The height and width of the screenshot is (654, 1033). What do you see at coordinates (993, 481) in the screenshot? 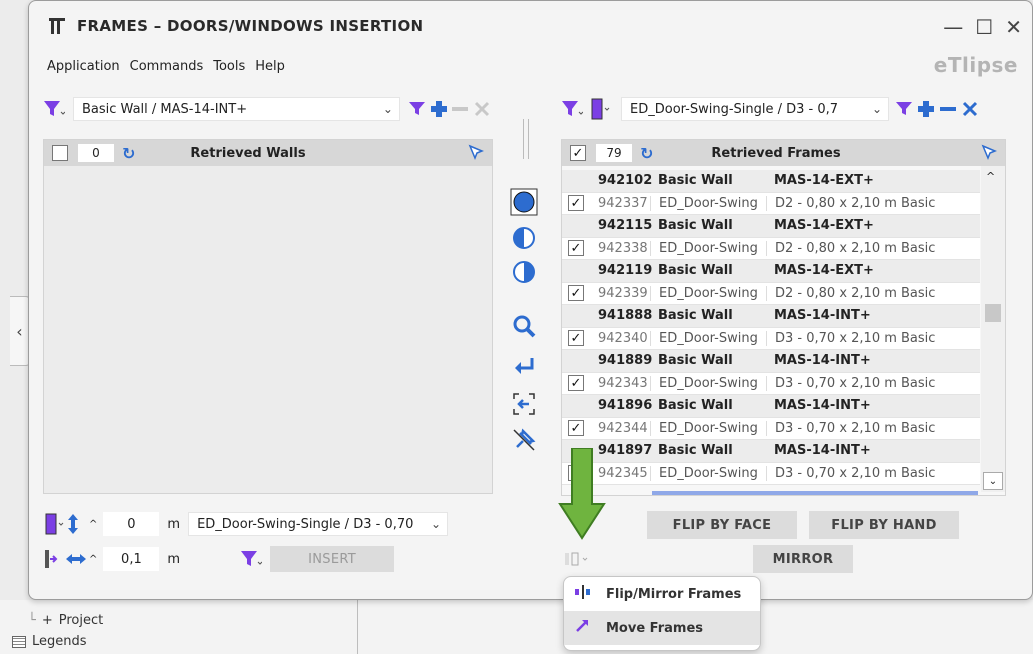
I see `scroll-down-icon: ⌄` at bounding box center [993, 481].